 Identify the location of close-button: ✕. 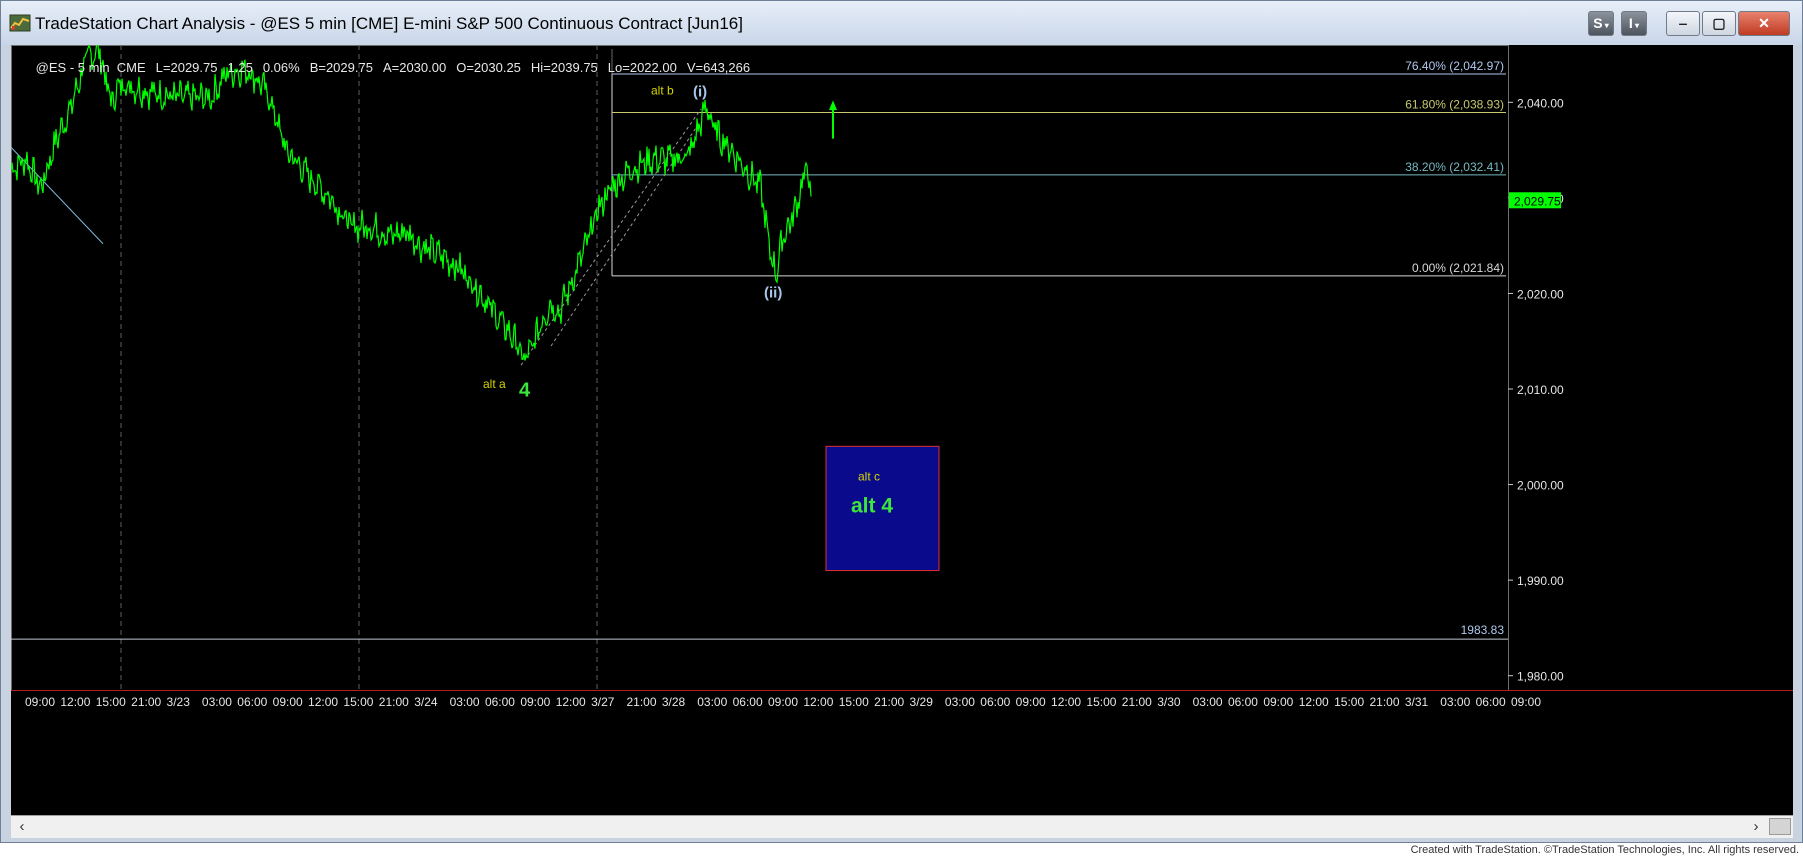
(1764, 23).